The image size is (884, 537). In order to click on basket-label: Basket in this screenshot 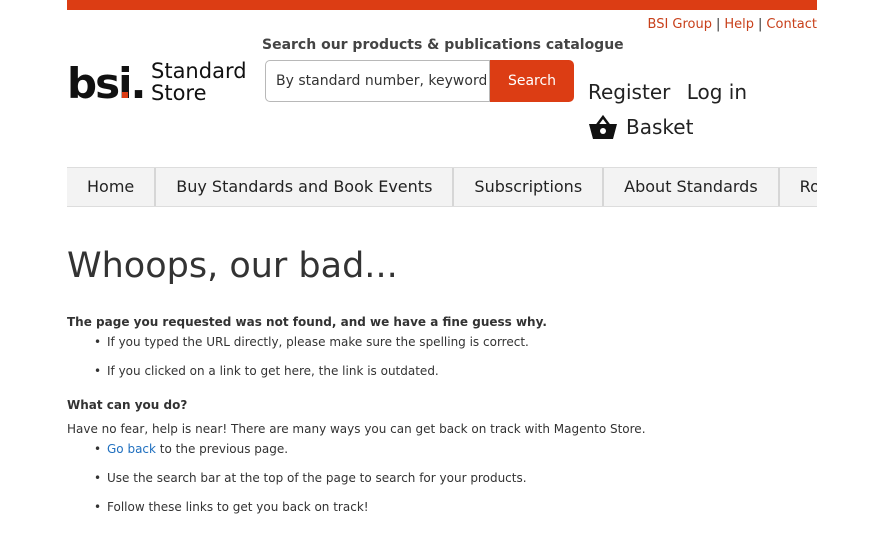, I will do `click(660, 127)`.